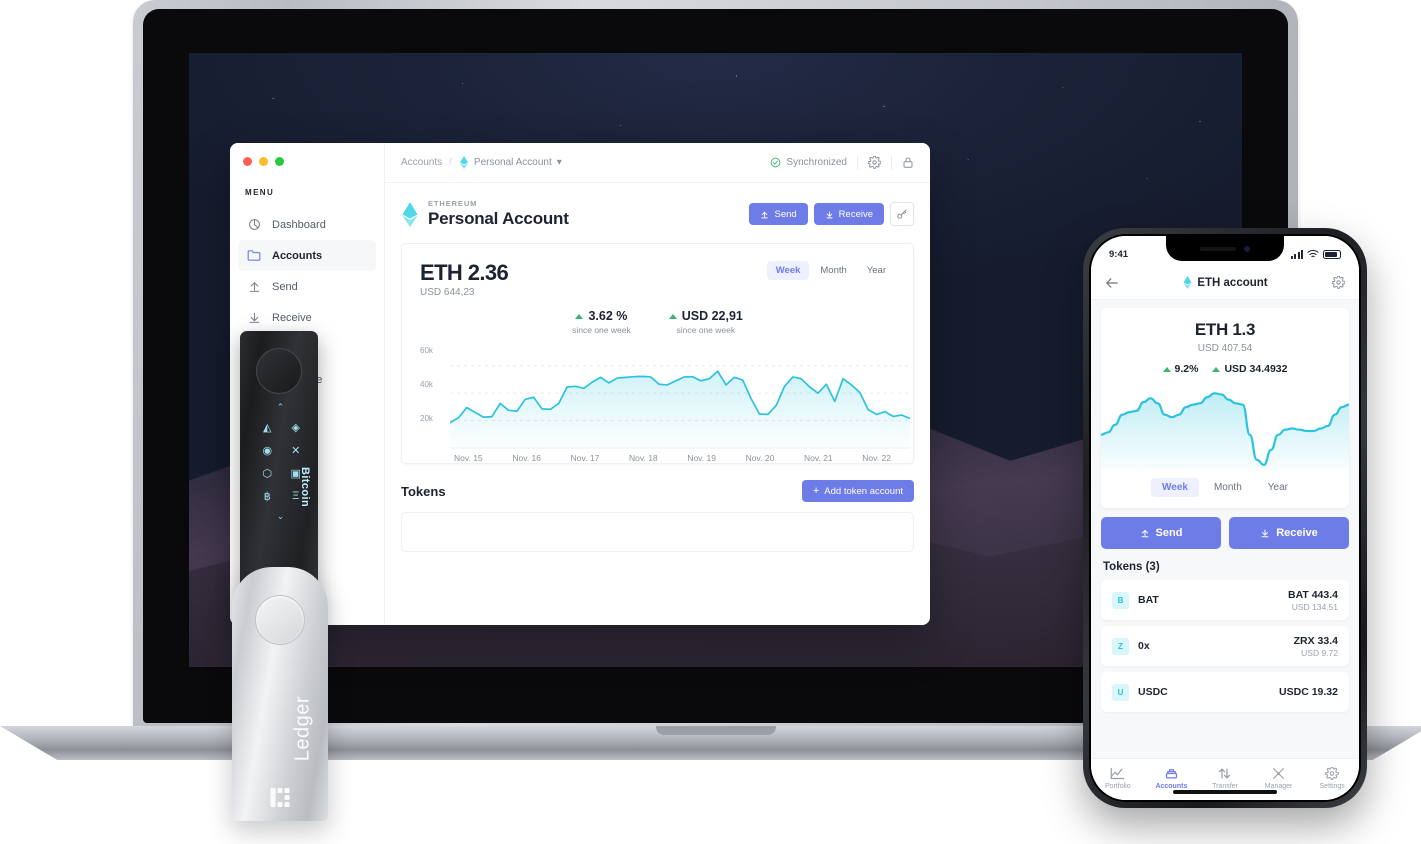 Image resolution: width=1421 pixels, height=844 pixels. Describe the element at coordinates (1225, 600) in the screenshot. I see `list-item: B BAT BAT 443.4 USD 134.51` at that location.